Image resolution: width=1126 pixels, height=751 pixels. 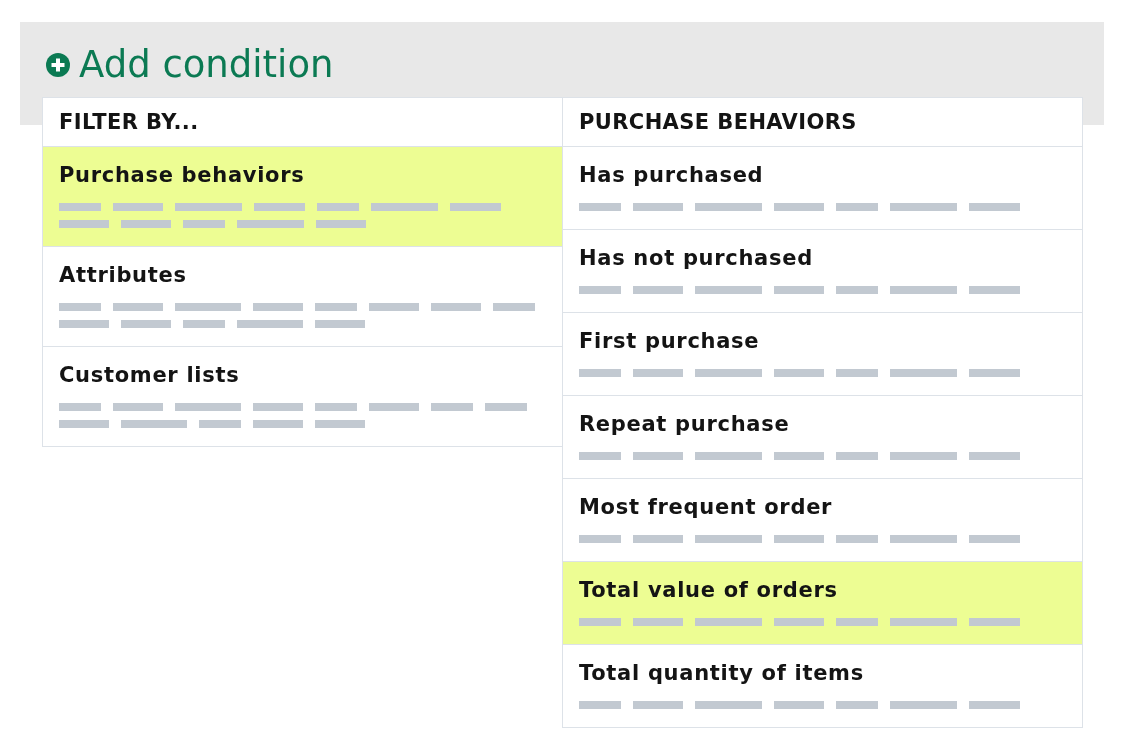 What do you see at coordinates (58, 65) in the screenshot?
I see `plus-circle-icon` at bounding box center [58, 65].